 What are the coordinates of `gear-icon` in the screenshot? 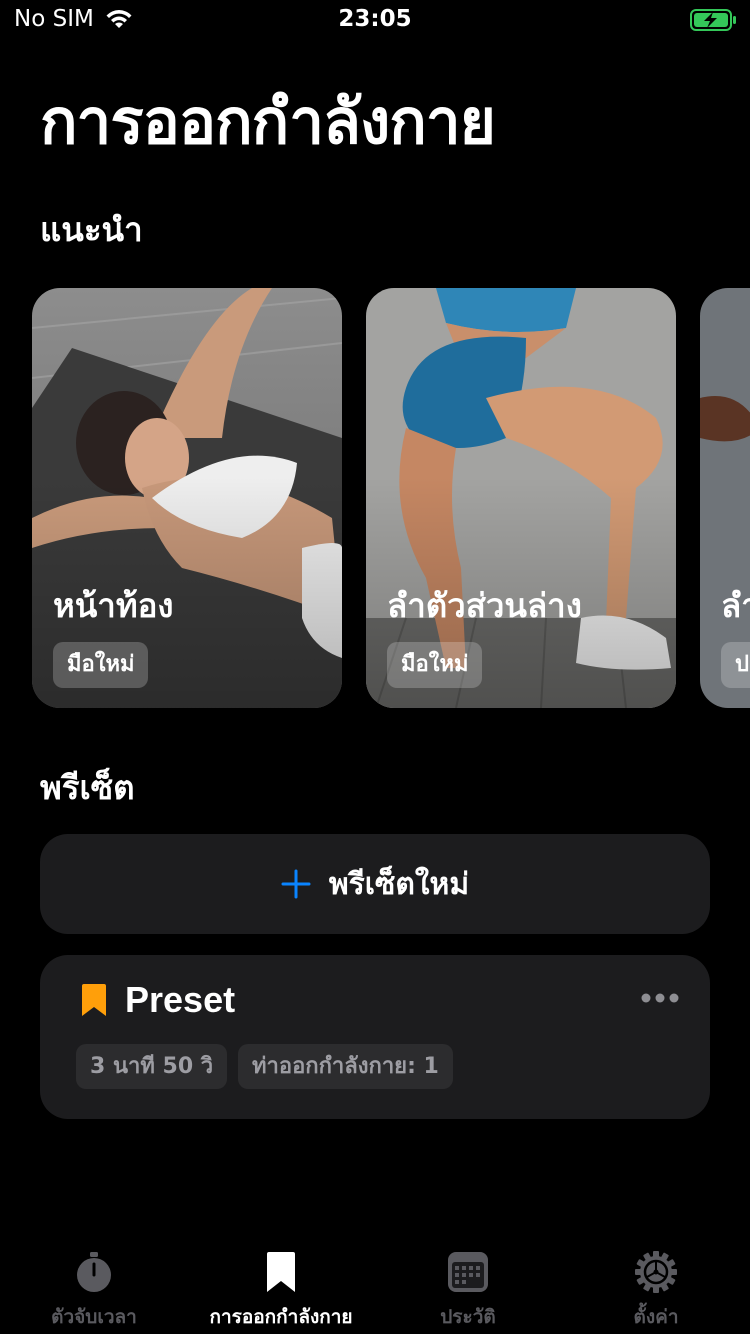 It's located at (656, 1272).